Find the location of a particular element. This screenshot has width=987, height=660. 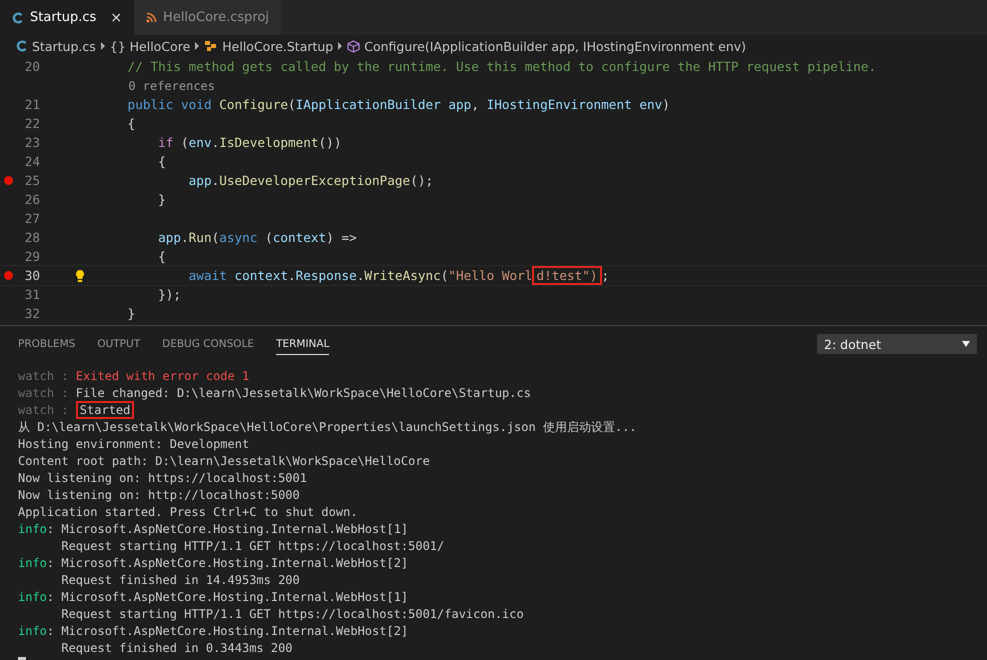

breadcrumb-item: Startup.cs is located at coordinates (56, 46).